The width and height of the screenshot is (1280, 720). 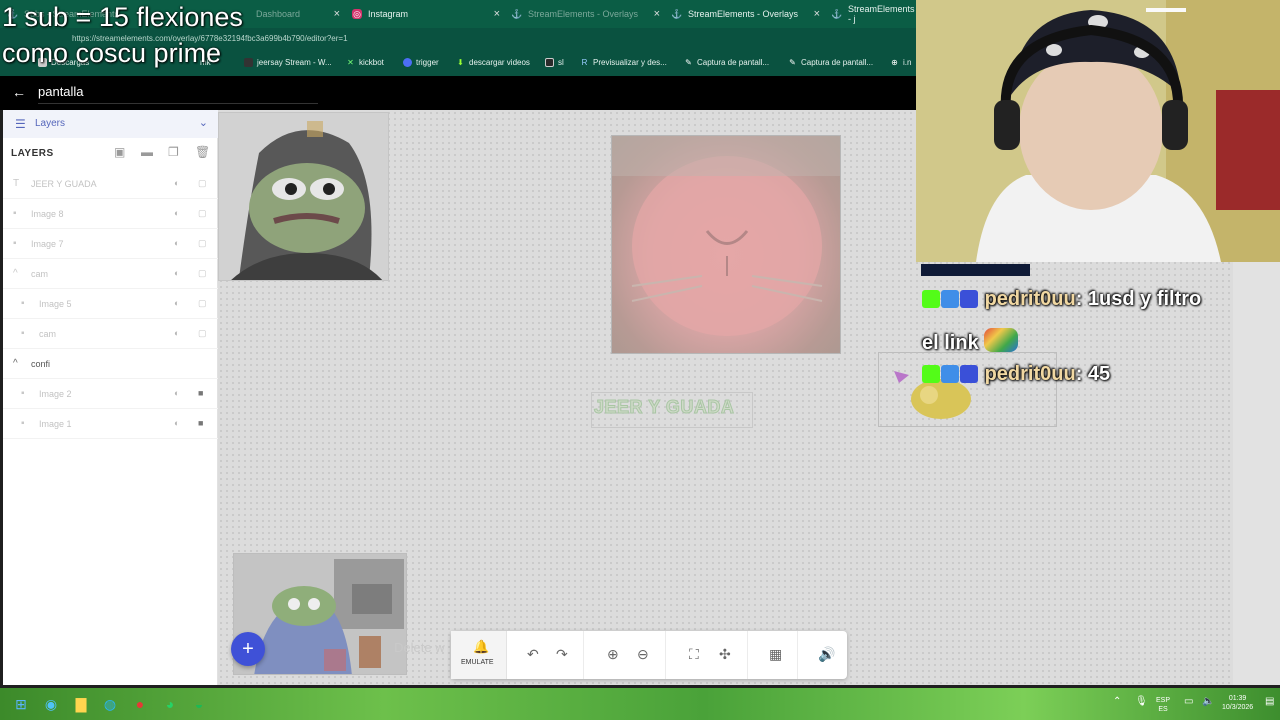 What do you see at coordinates (110, 244) in the screenshot?
I see `layer-row: ▪ Image 7 ◐ ▢` at bounding box center [110, 244].